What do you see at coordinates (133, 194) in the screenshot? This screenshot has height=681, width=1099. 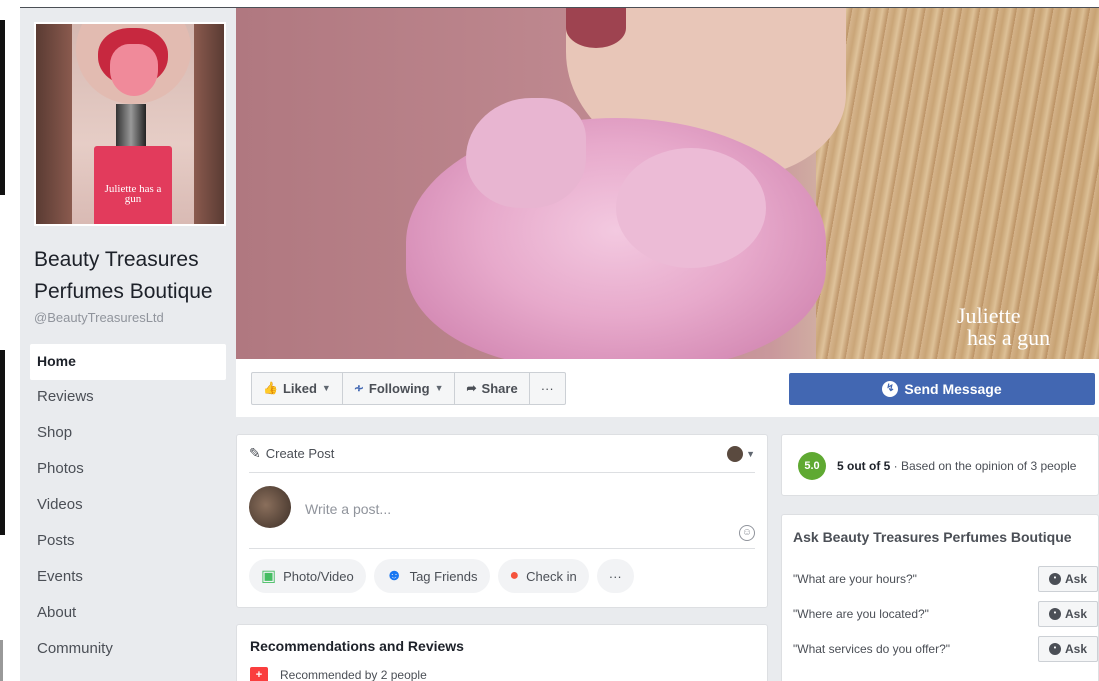 I see `perfume-label: Juliette has a gun` at bounding box center [133, 194].